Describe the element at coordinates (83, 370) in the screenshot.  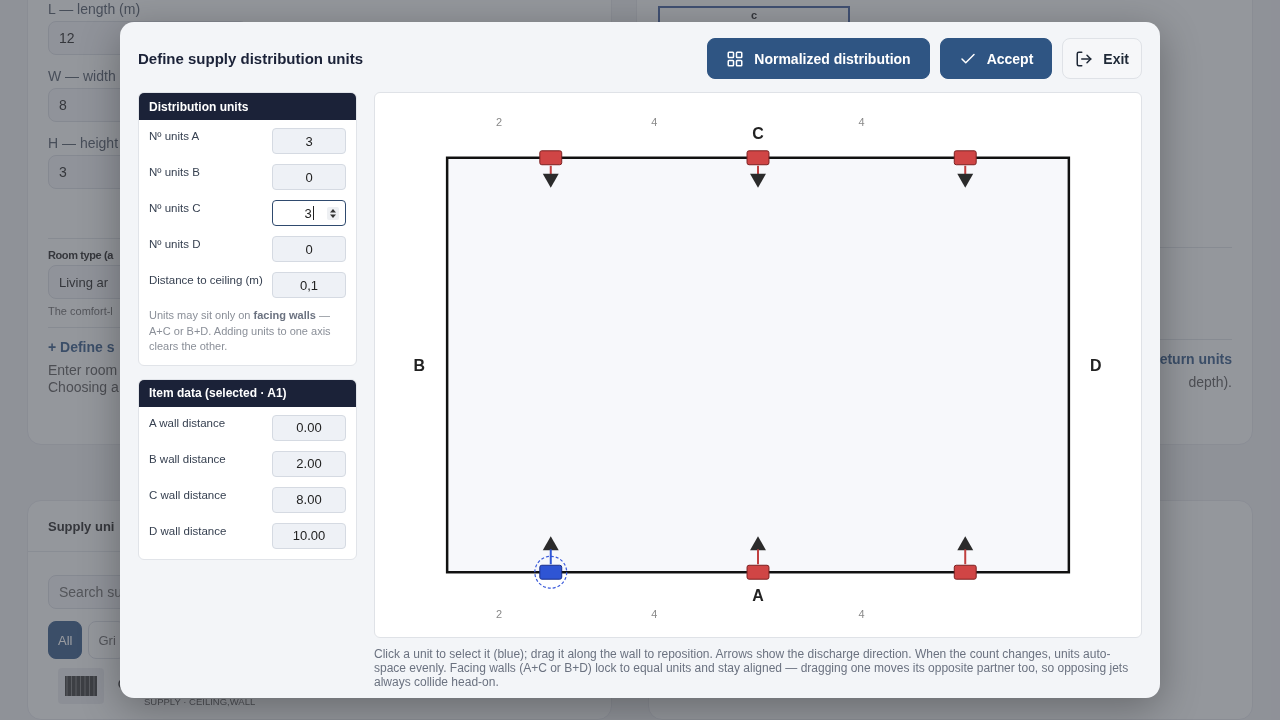
I see `body-text: Enter room` at that location.